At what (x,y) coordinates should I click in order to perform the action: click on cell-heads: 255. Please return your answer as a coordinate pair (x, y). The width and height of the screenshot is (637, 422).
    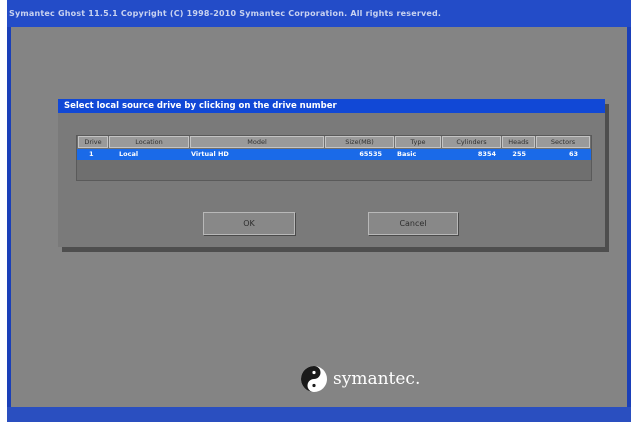
    Looking at the image, I should click on (519, 154).